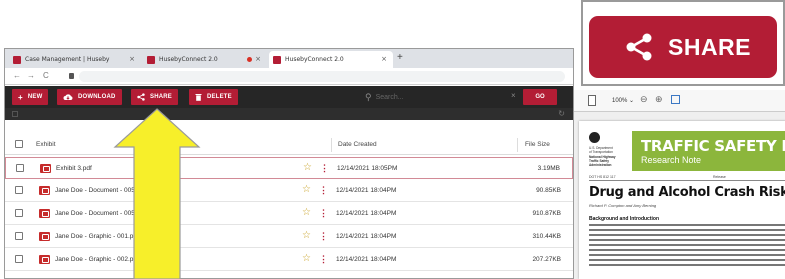  I want to click on column-divider, so click(517, 145).